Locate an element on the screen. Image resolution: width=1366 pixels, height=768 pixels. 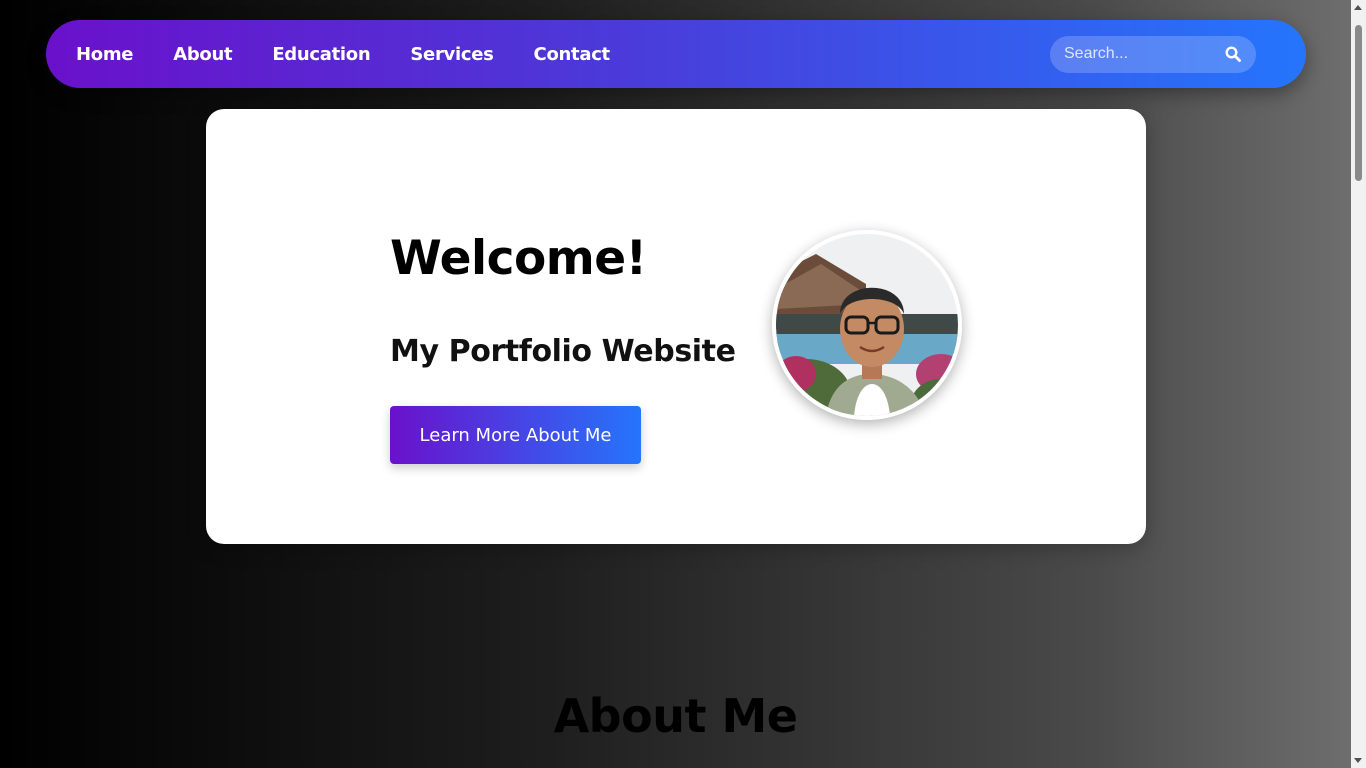
search-icon is located at coordinates (1233, 54).